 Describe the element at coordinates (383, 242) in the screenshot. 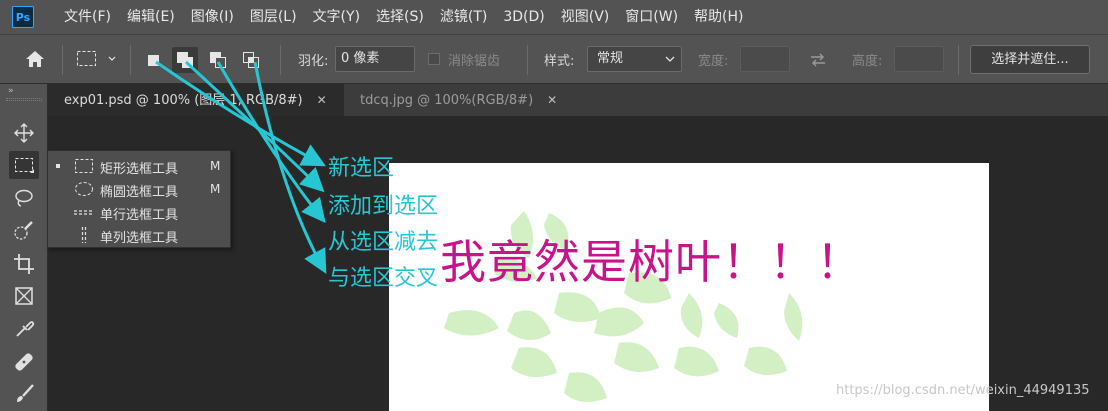

I see `annotation-subtract-from-selection: 从选区减去` at that location.